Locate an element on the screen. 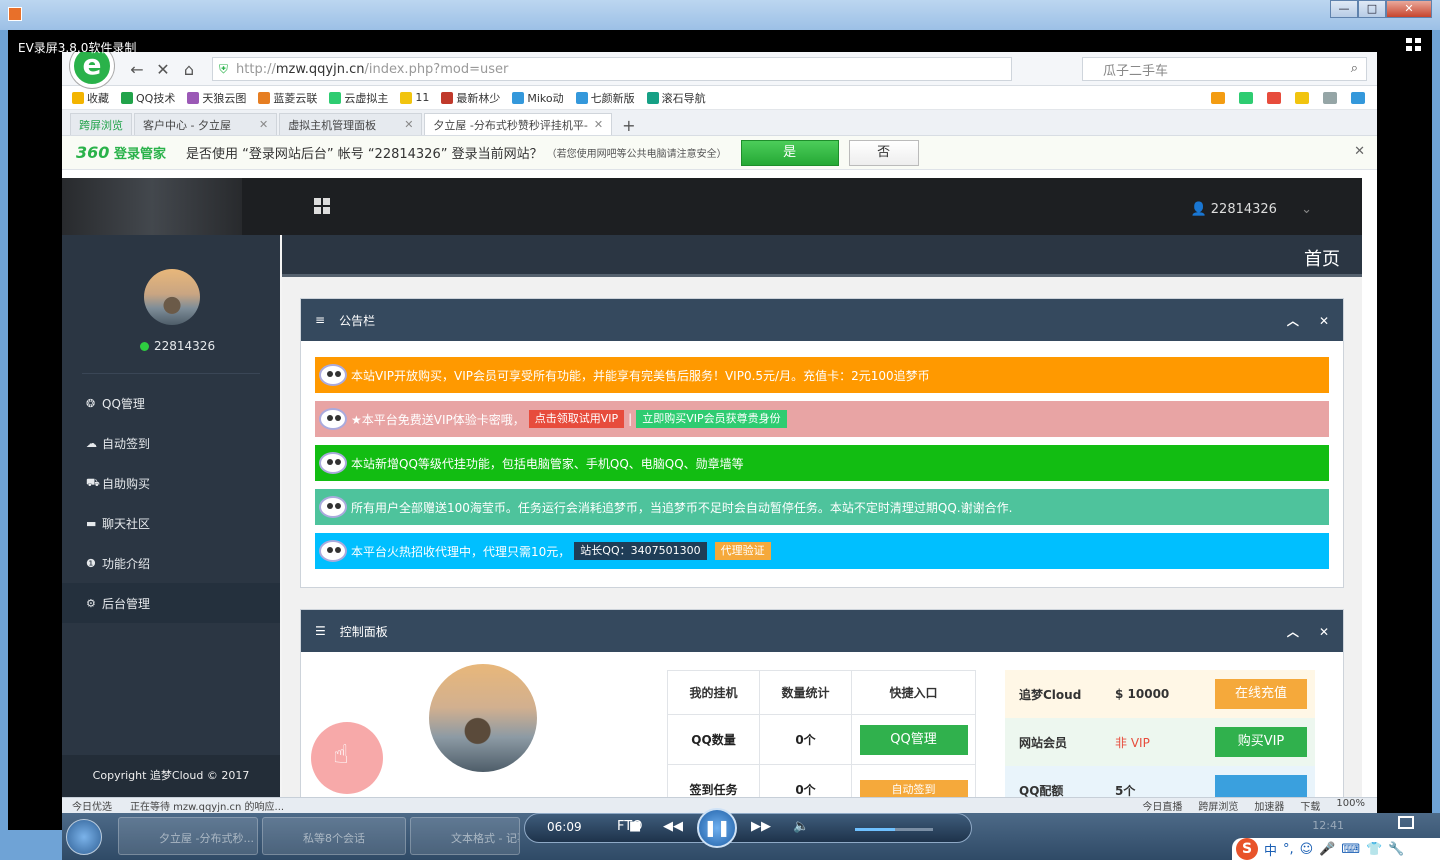  url-prefix: http:// is located at coordinates (256, 69).